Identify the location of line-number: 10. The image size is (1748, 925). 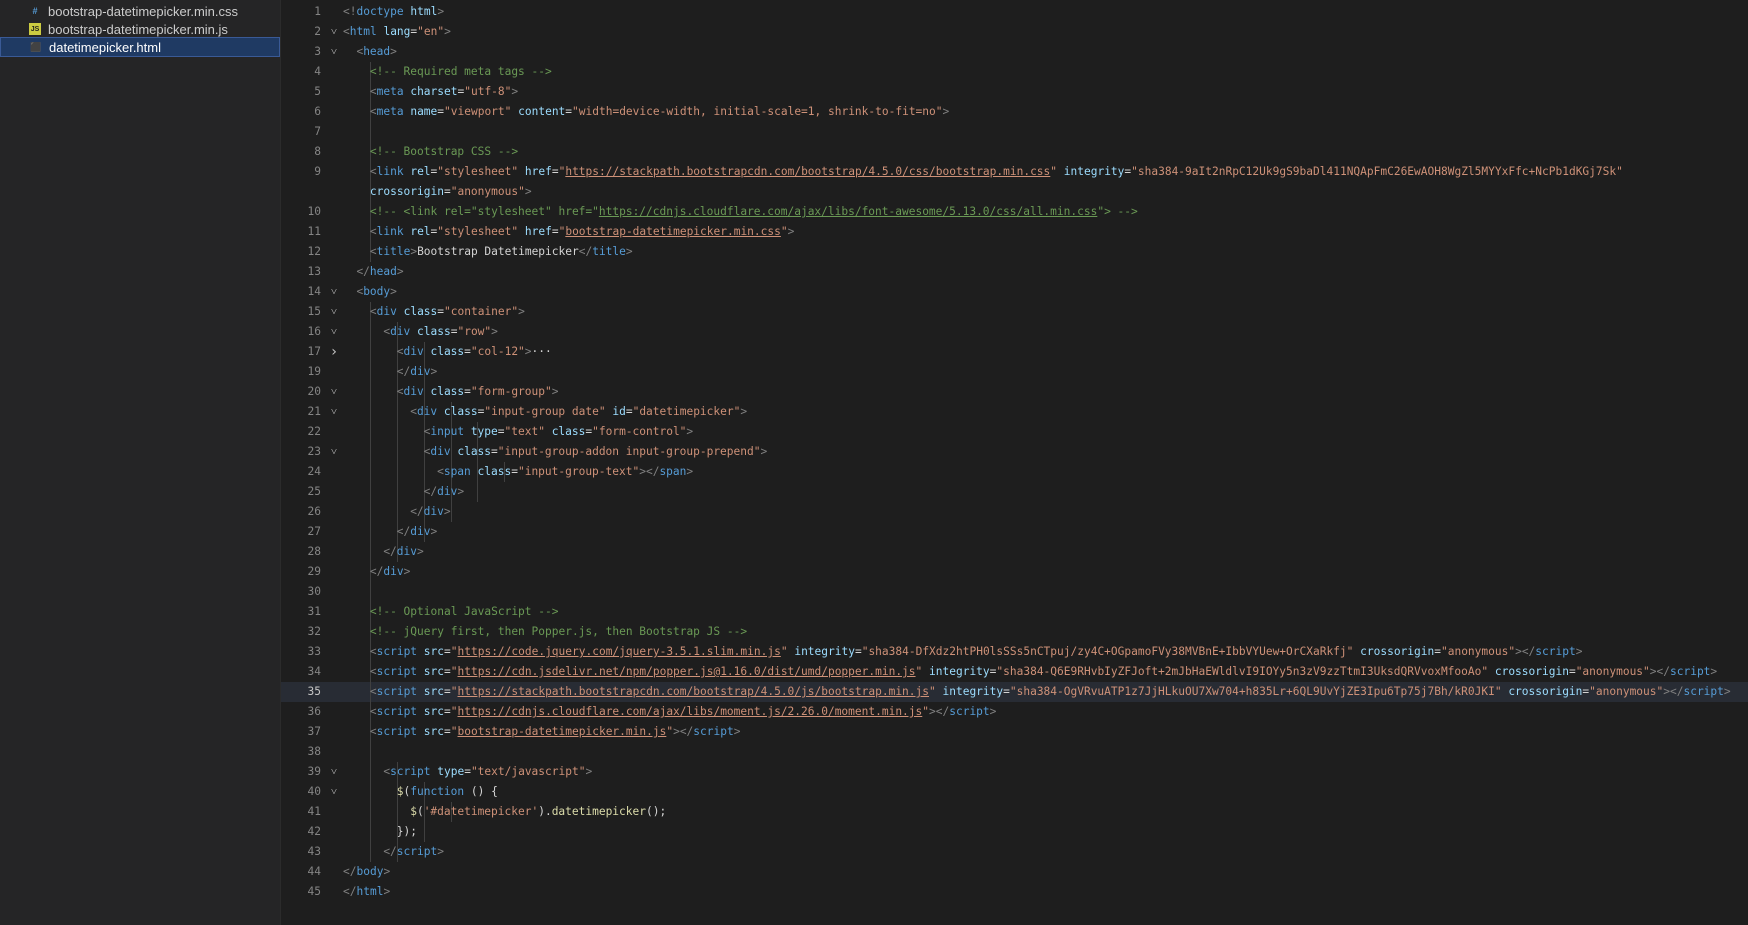
(314, 211).